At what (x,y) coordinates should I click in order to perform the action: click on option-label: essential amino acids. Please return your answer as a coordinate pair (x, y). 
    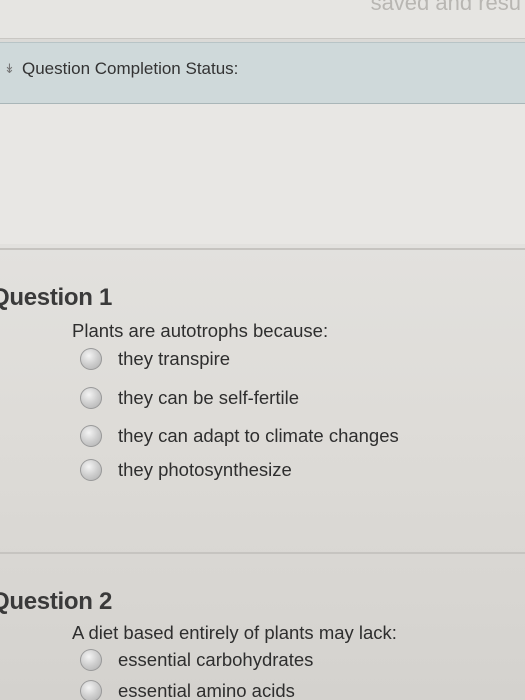
    Looking at the image, I should click on (206, 690).